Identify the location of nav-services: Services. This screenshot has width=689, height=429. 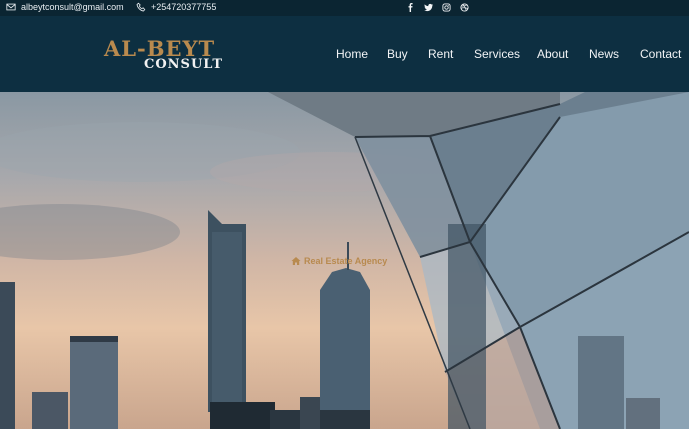
(497, 54).